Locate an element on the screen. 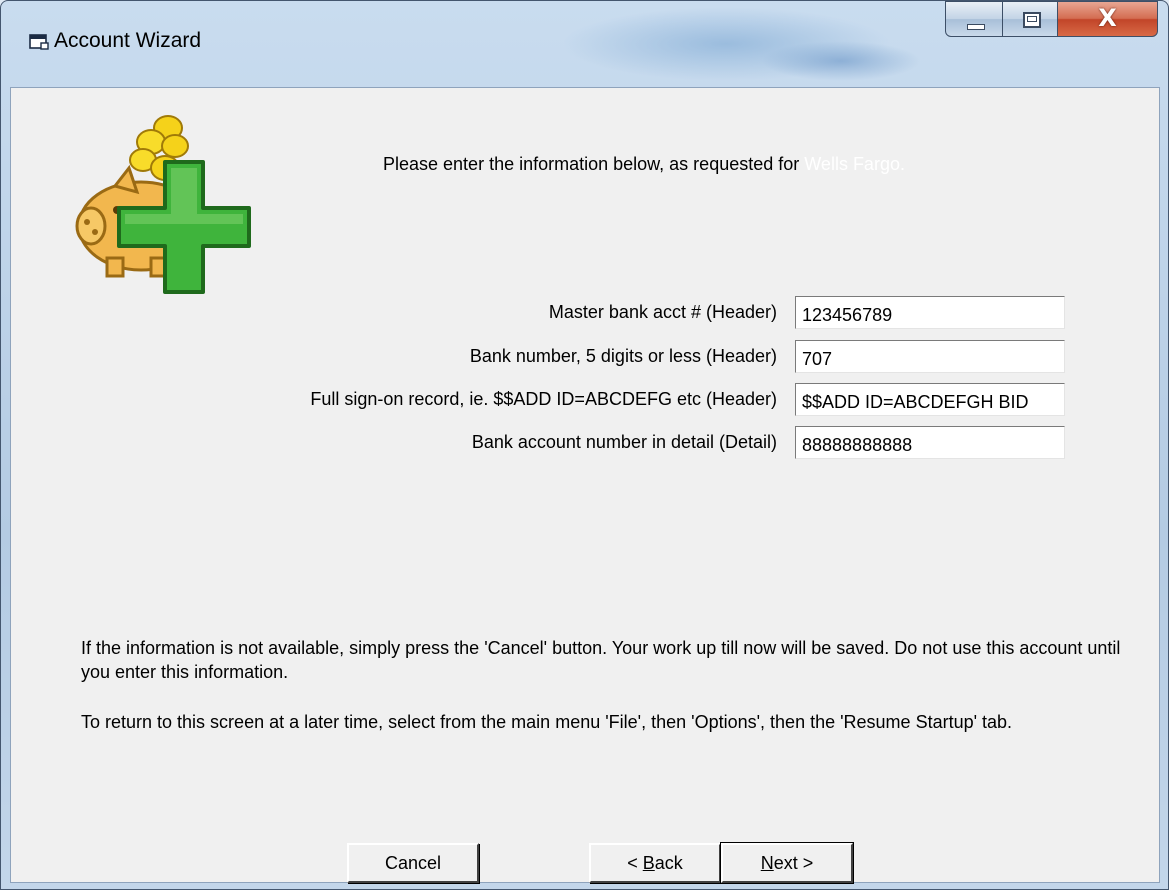 Image resolution: width=1169 pixels, height=890 pixels. maximize-icon is located at coordinates (1032, 20).